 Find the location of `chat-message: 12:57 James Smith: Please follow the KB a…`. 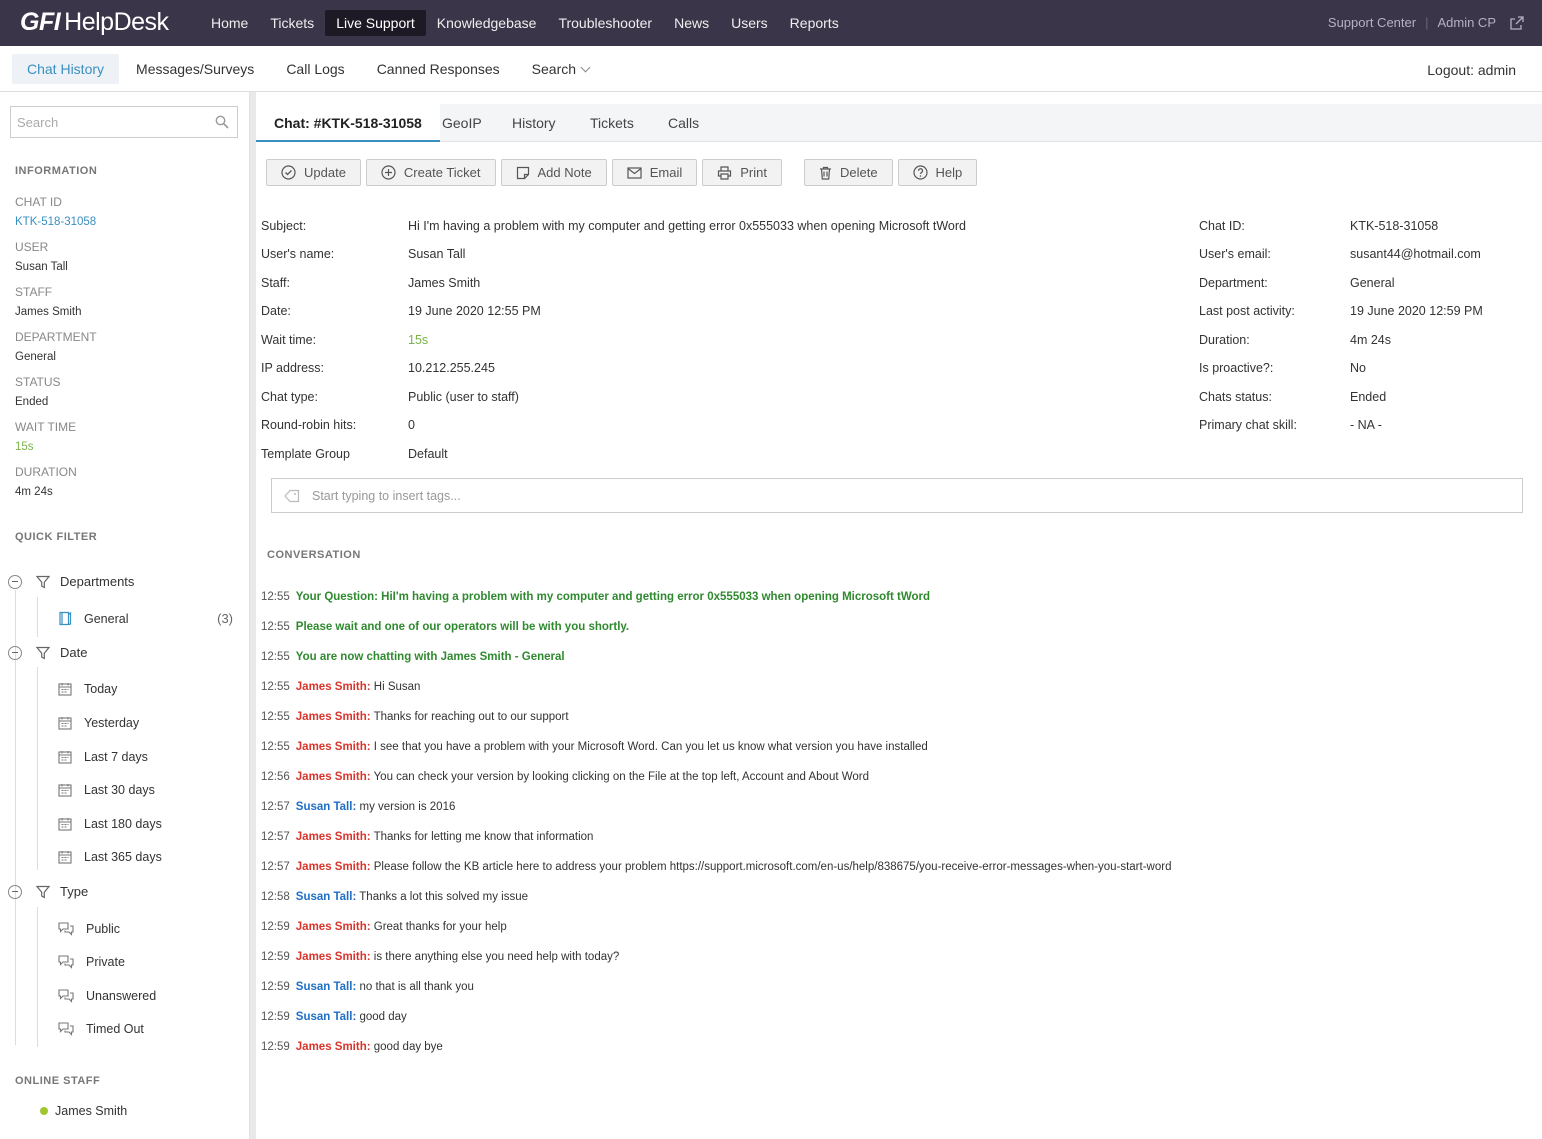

chat-message: 12:57 James Smith: Please follow the KB a… is located at coordinates (716, 867).